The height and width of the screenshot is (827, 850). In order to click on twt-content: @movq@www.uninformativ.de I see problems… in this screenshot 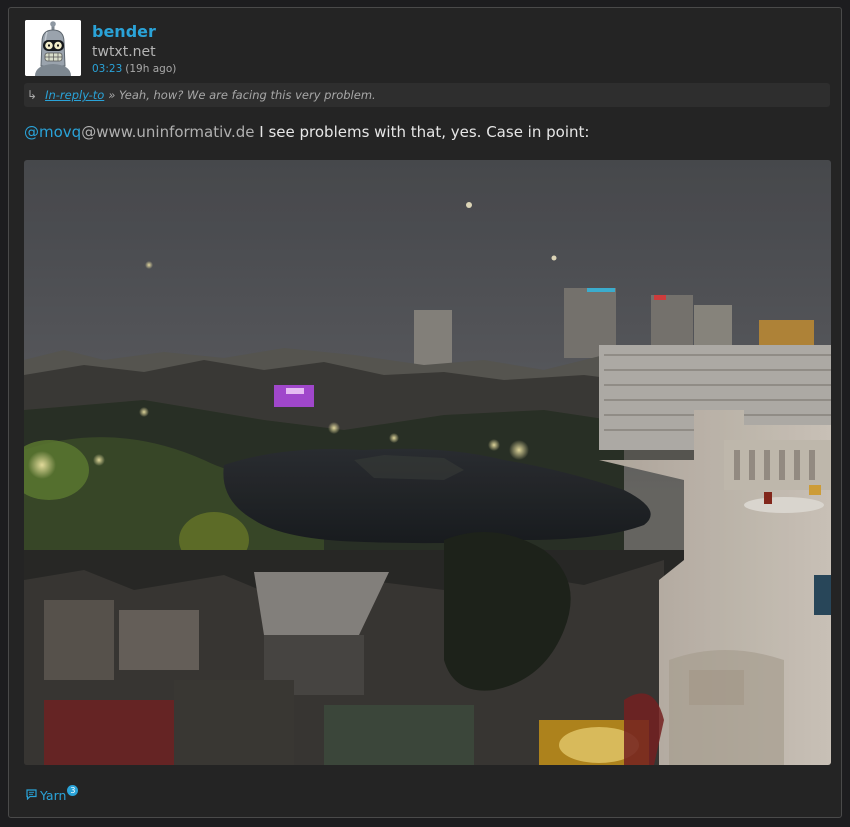, I will do `click(306, 132)`.